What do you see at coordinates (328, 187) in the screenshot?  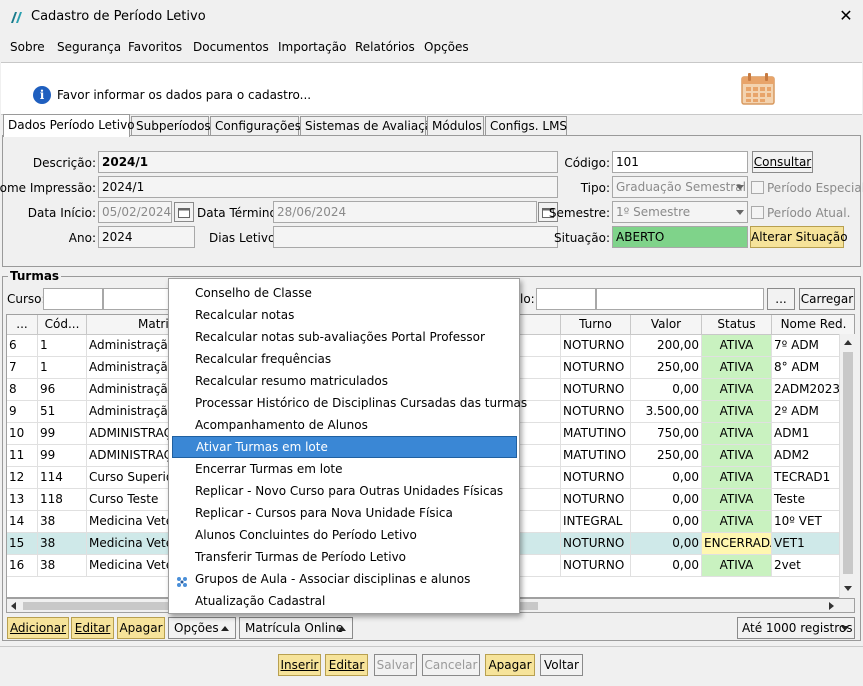 I see `nome-impressao-field: 2024/1` at bounding box center [328, 187].